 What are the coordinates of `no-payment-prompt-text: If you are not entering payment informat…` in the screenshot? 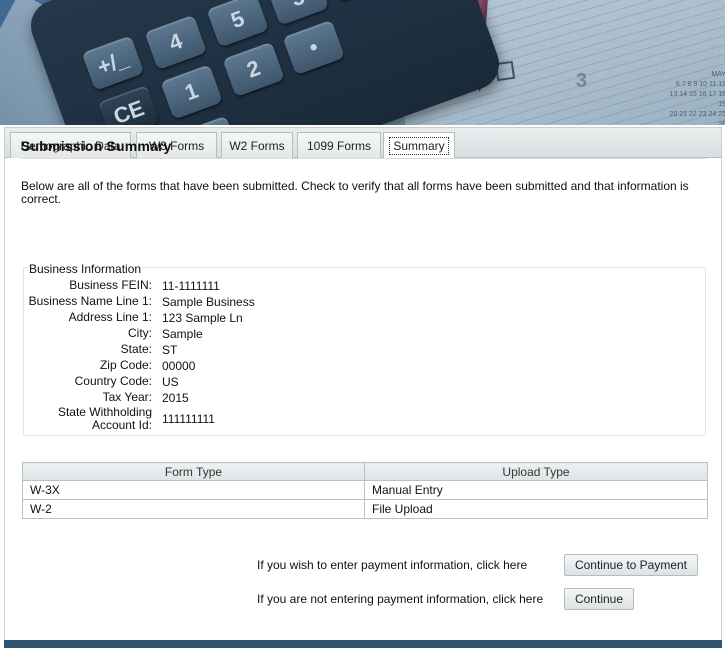 It's located at (400, 599).